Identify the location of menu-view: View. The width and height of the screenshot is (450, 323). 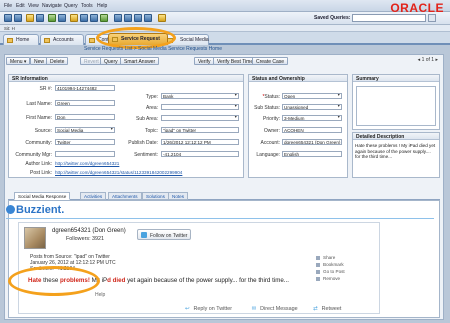
(33, 6).